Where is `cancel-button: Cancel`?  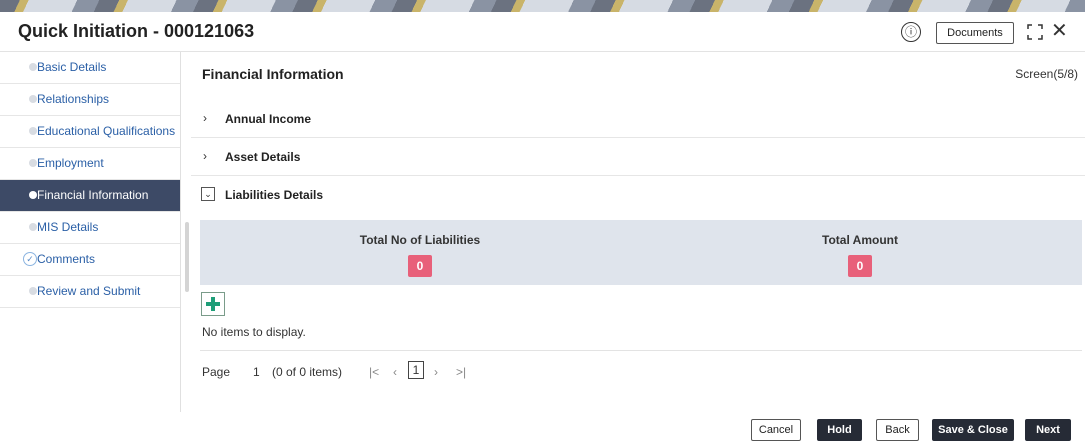
cancel-button: Cancel is located at coordinates (776, 430).